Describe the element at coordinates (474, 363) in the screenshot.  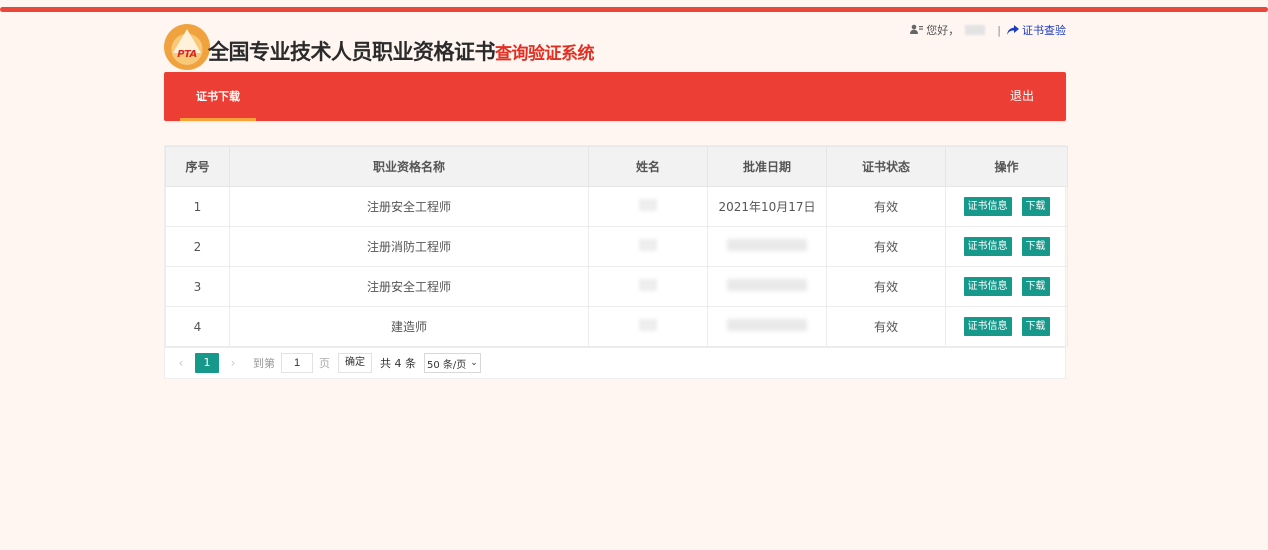
I see `chevron-down-icon: ⌄` at that location.